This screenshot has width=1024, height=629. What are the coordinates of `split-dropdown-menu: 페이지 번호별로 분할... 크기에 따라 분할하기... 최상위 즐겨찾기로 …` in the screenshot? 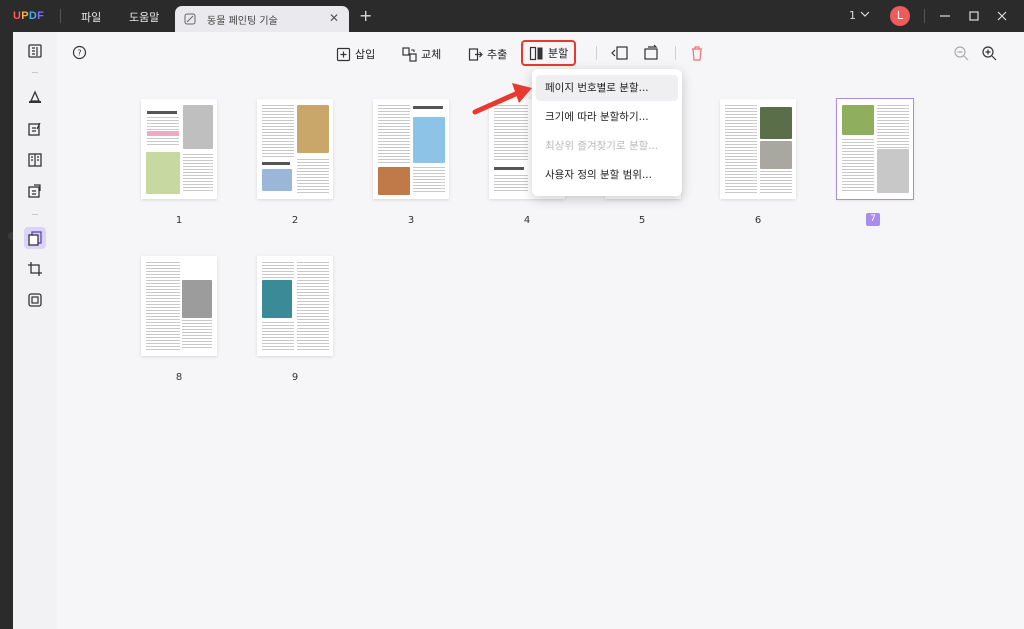 It's located at (607, 132).